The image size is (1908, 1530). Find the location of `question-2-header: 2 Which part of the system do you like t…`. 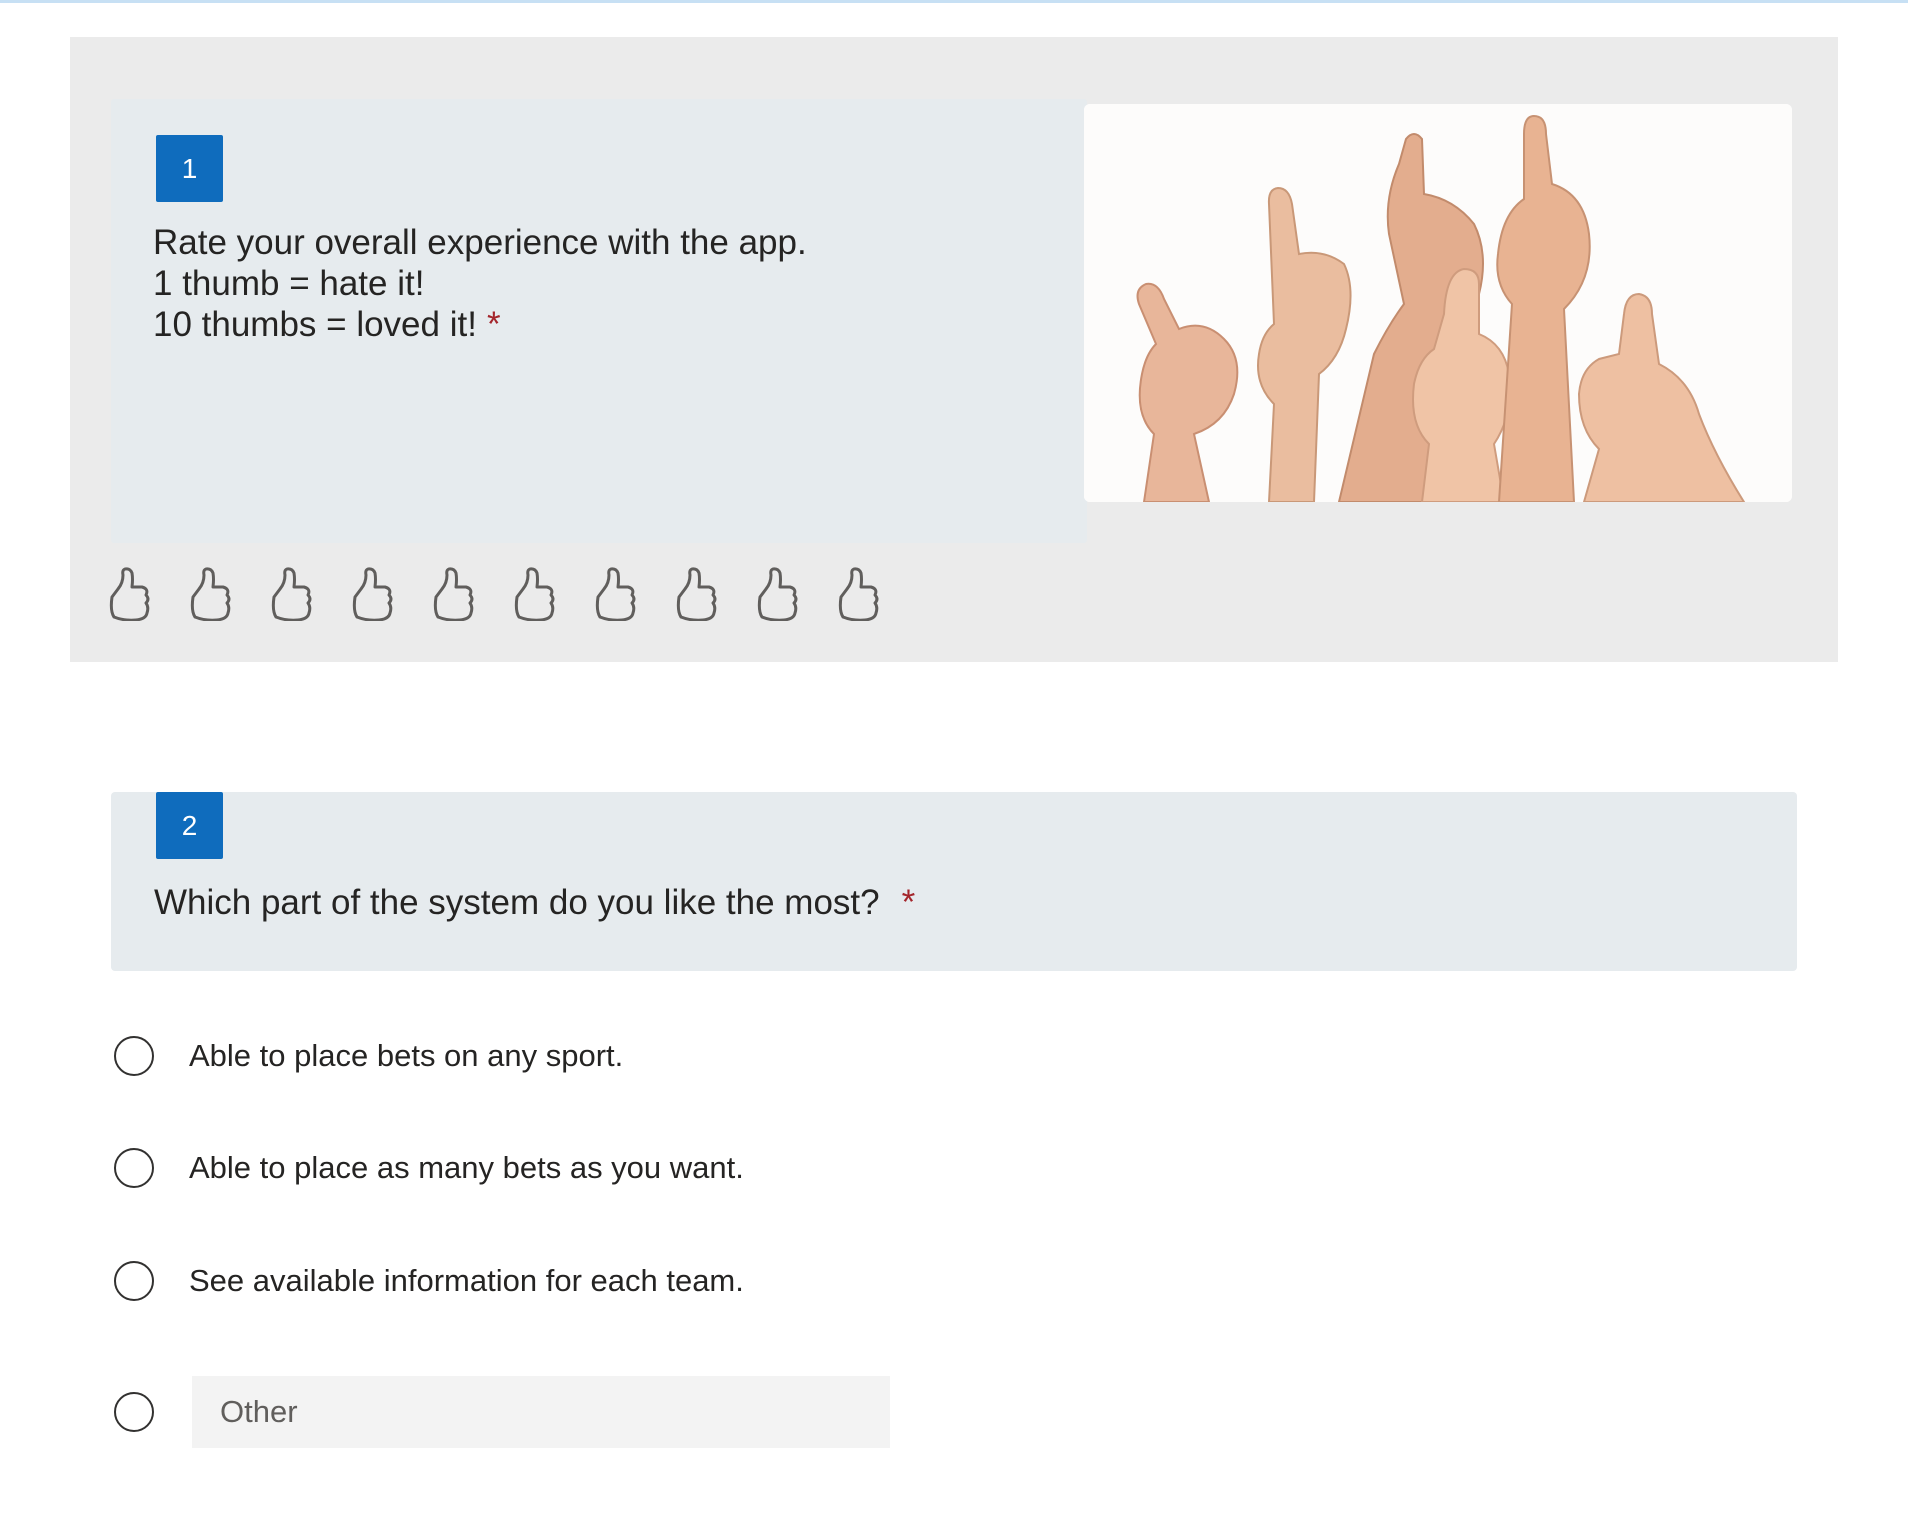

question-2-header: 2 Which part of the system do you like t… is located at coordinates (954, 881).